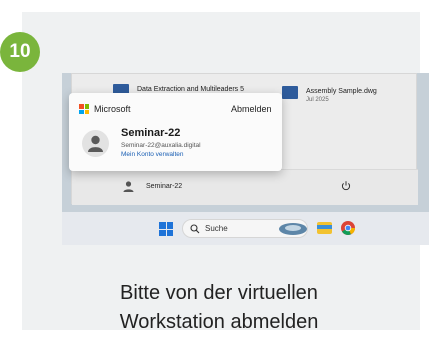 This screenshot has height=342, width=438. Describe the element at coordinates (151, 133) in the screenshot. I see `account-name: Seminar-22` at that location.